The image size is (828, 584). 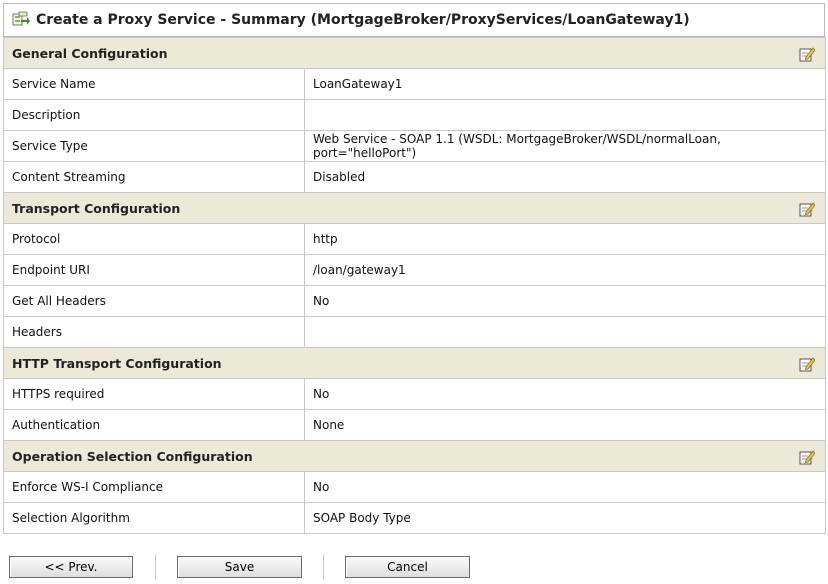 I want to click on table-row: Description, so click(x=414, y=115).